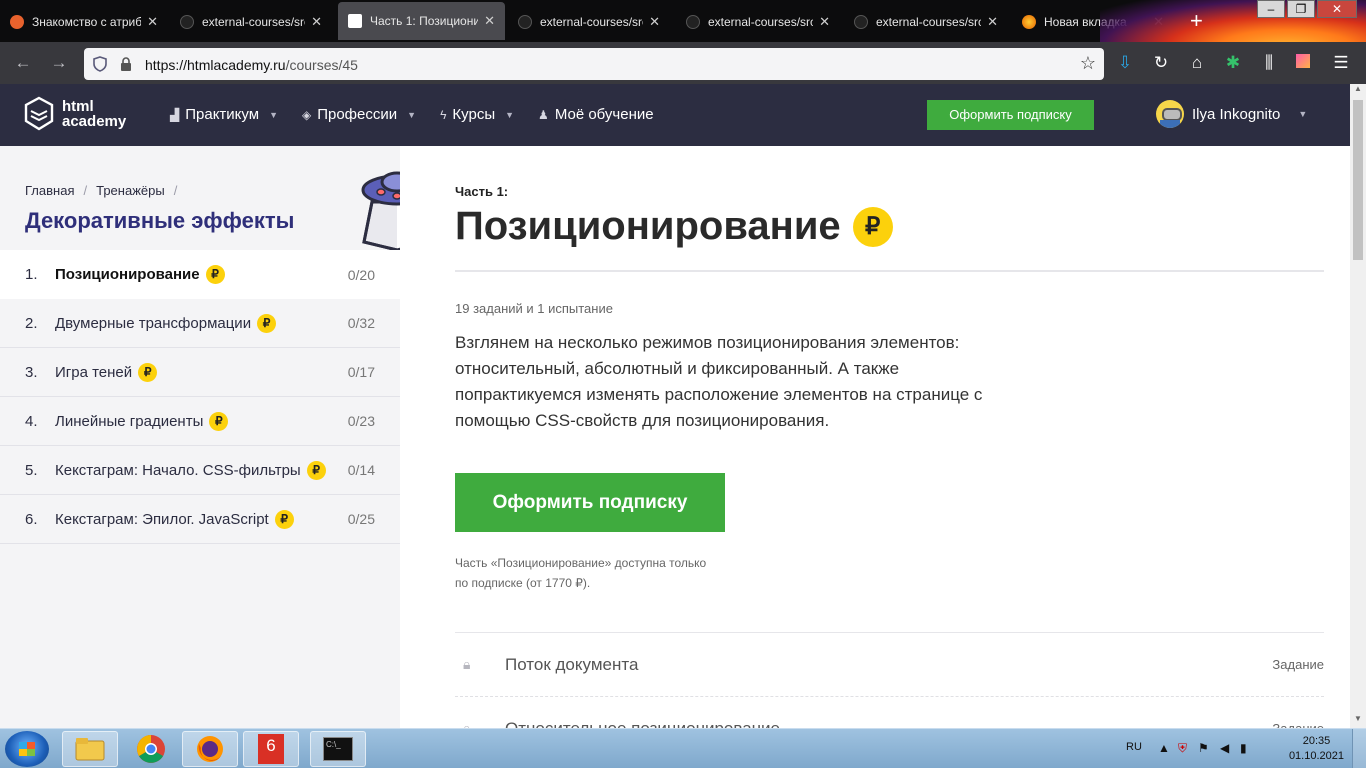  Describe the element at coordinates (1301, 9) in the screenshot. I see `restore-icon: ❐` at that location.